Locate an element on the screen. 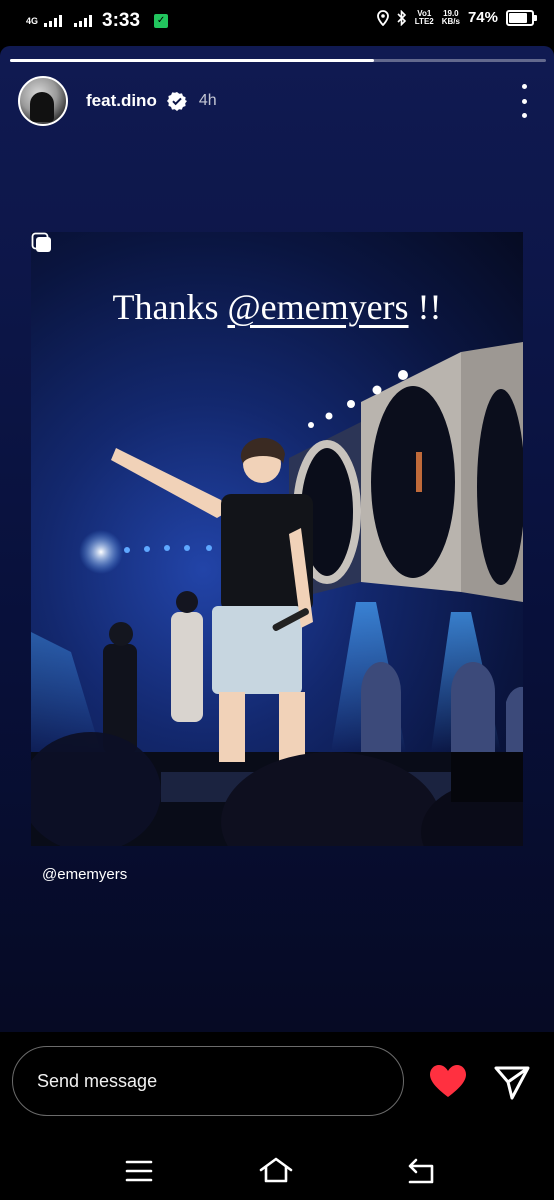  heart-icon is located at coordinates (448, 1082).